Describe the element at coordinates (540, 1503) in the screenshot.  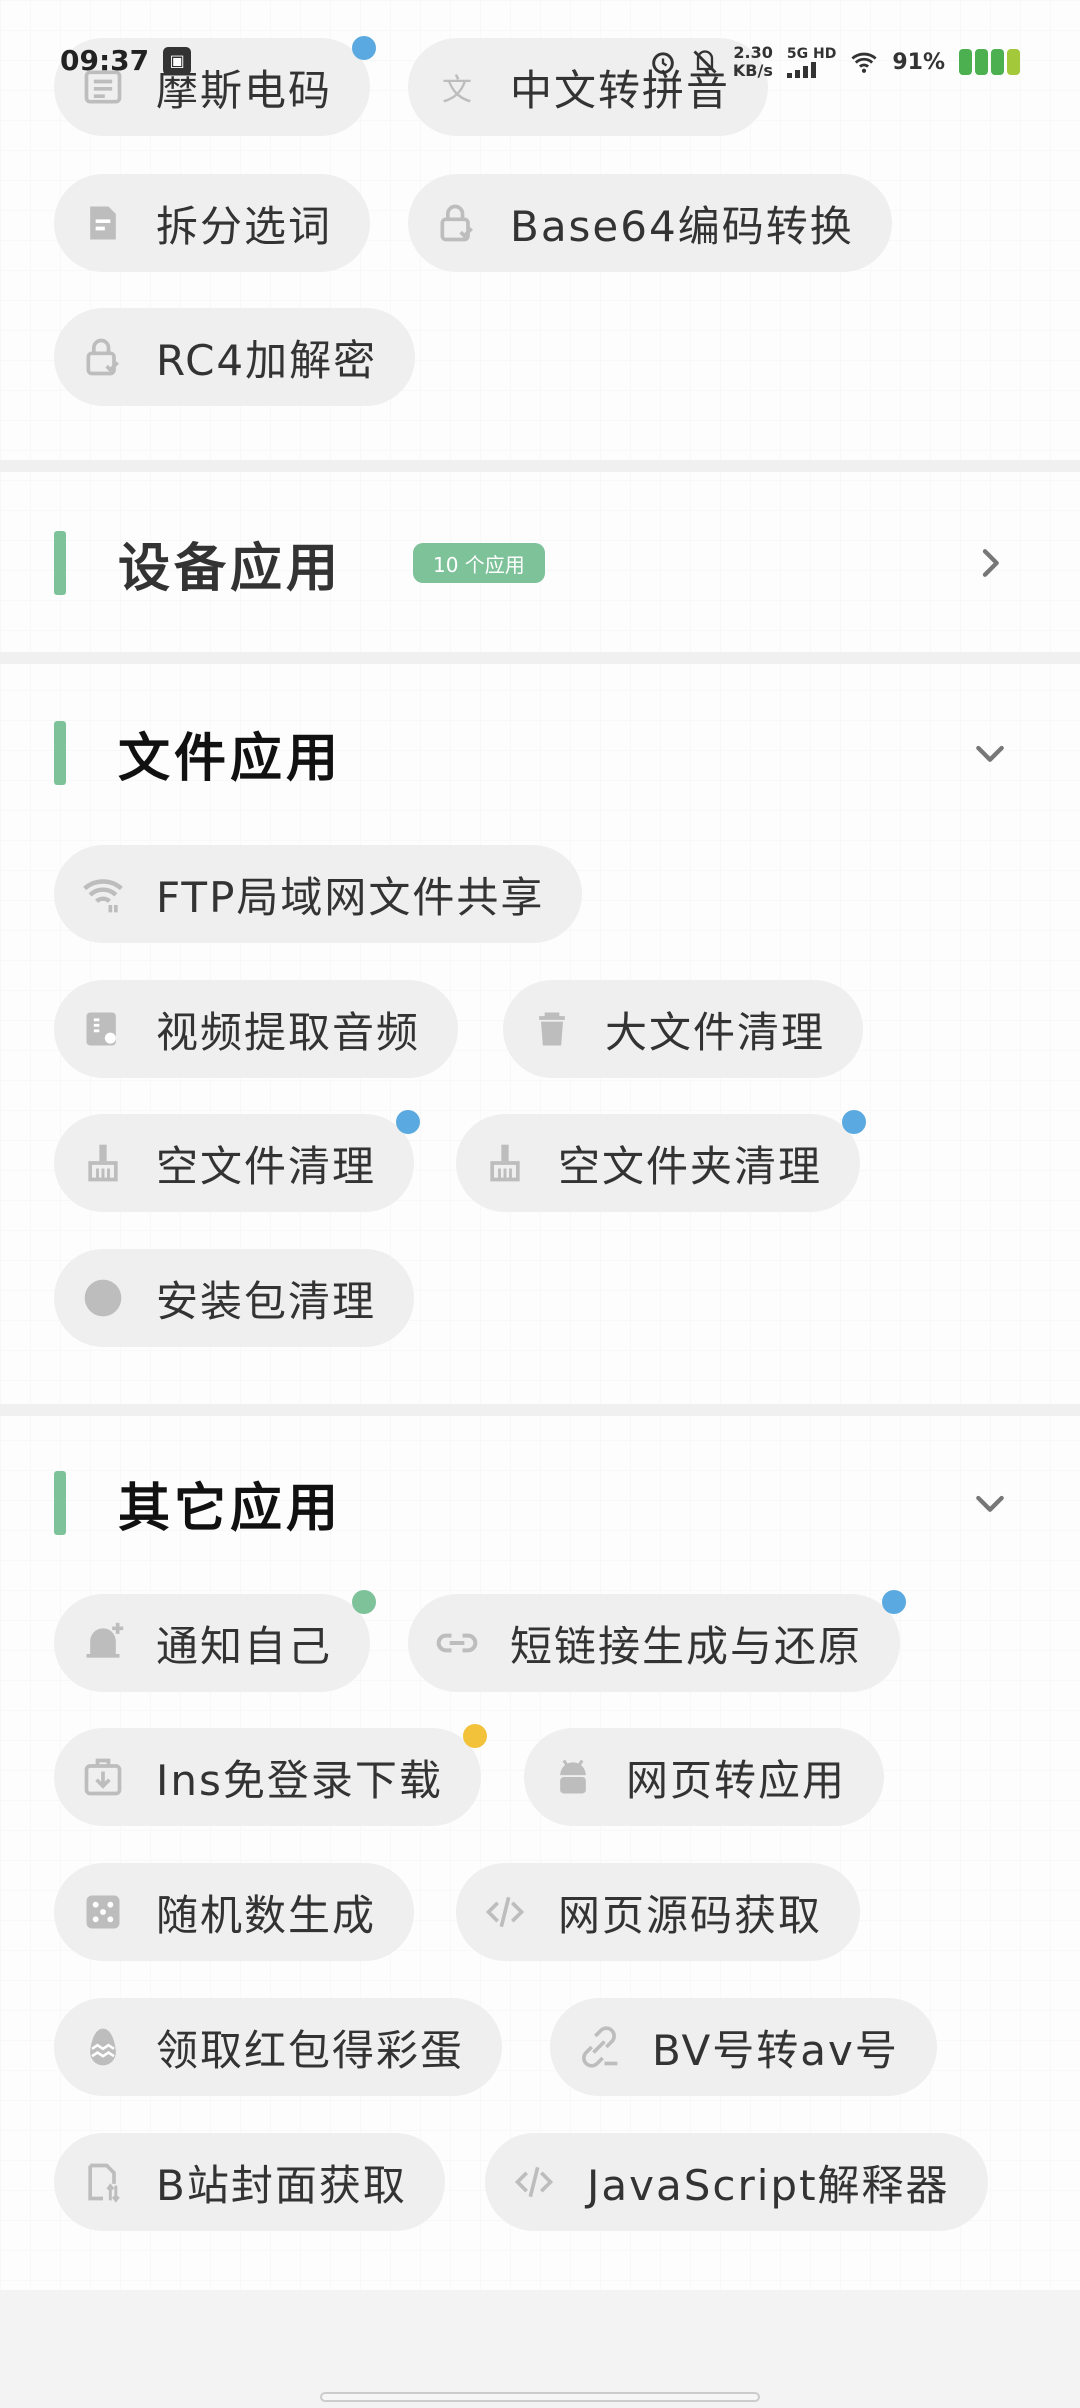
I see `other-section-header: 其它应用` at that location.